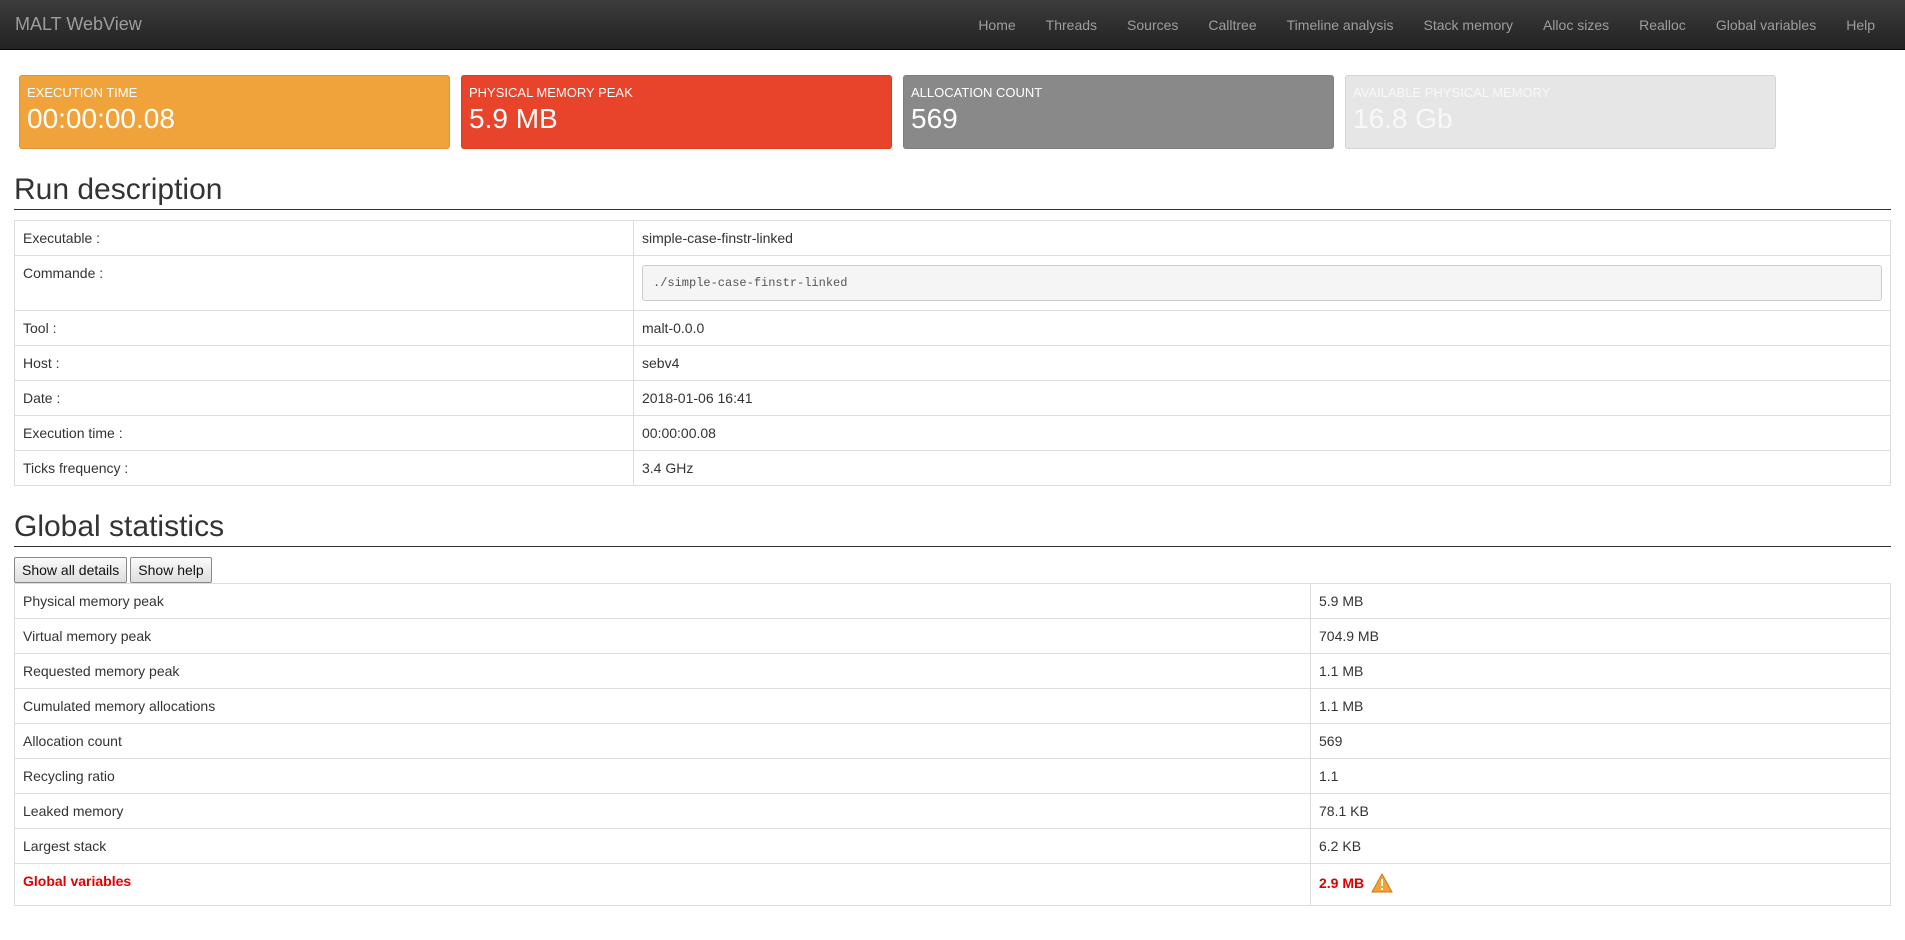  I want to click on table-row: Virtual memory peak 704.9 MB, so click(952, 636).